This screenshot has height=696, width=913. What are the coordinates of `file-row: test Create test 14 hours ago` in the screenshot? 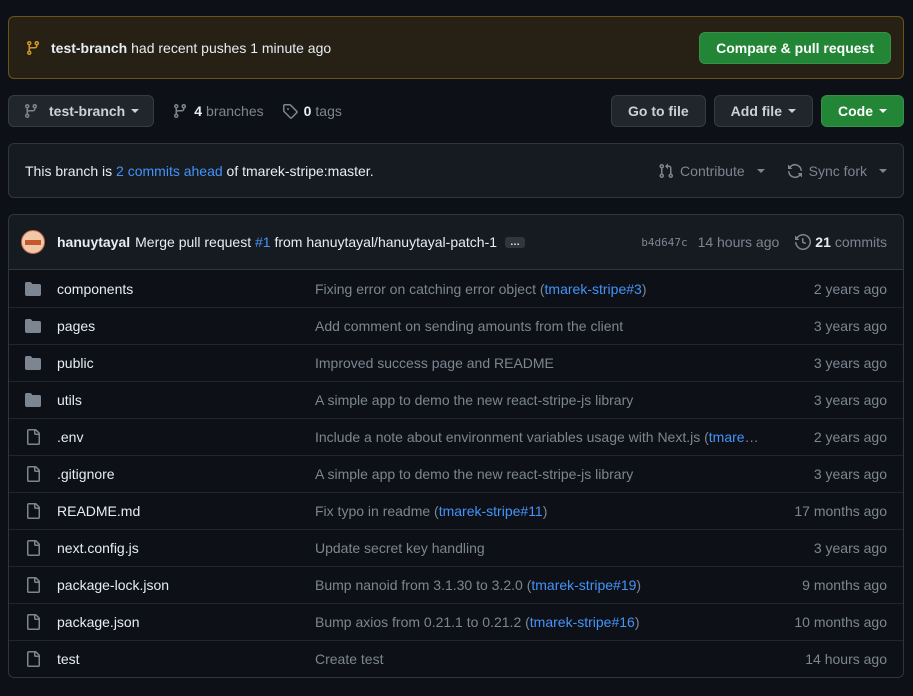 It's located at (456, 658).